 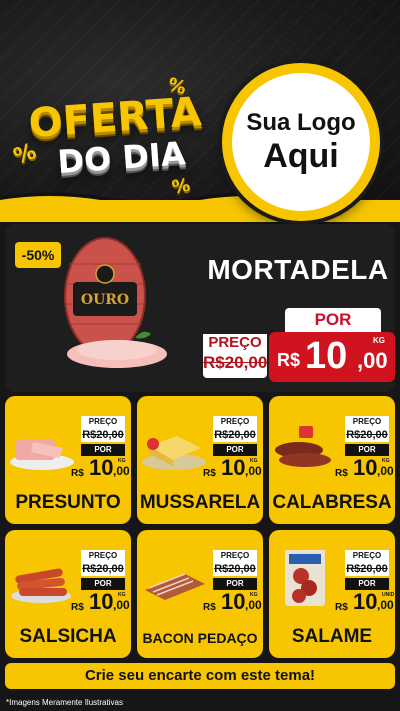 What do you see at coordinates (105, 300) in the screenshot?
I see `brand-label: OURO` at bounding box center [105, 300].